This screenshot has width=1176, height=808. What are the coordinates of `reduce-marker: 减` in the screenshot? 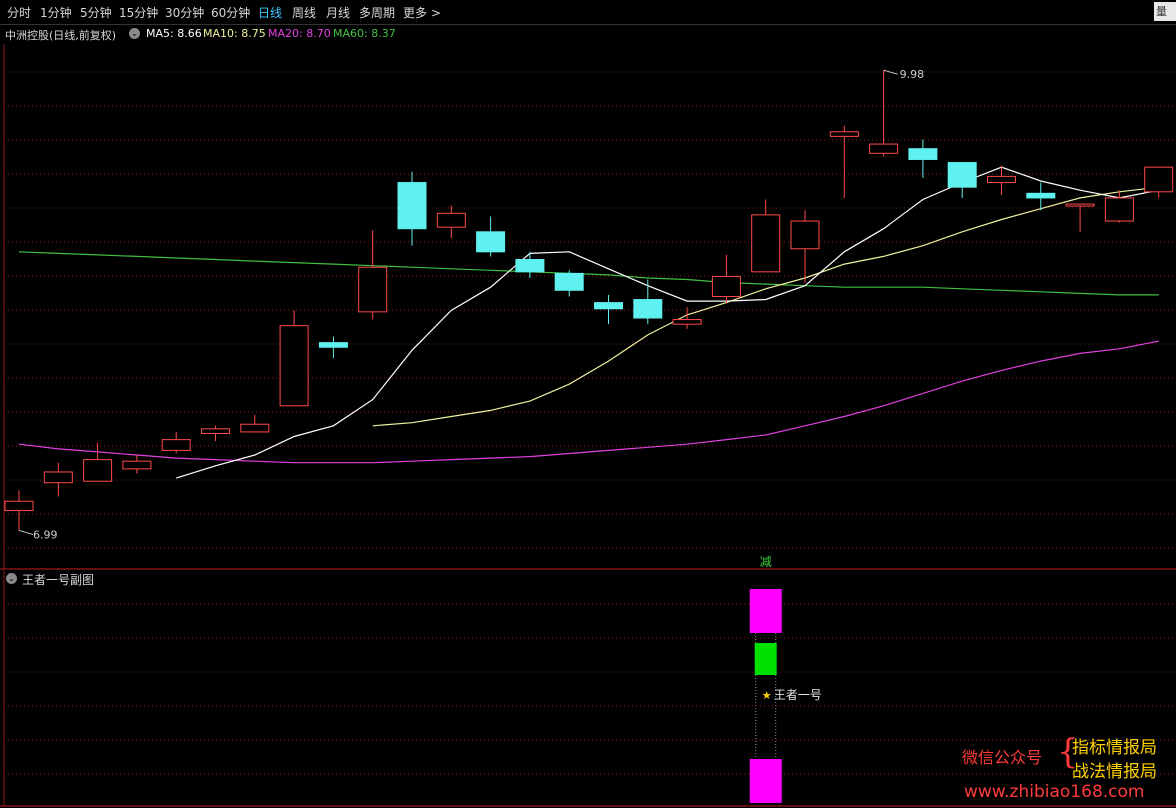 It's located at (766, 562).